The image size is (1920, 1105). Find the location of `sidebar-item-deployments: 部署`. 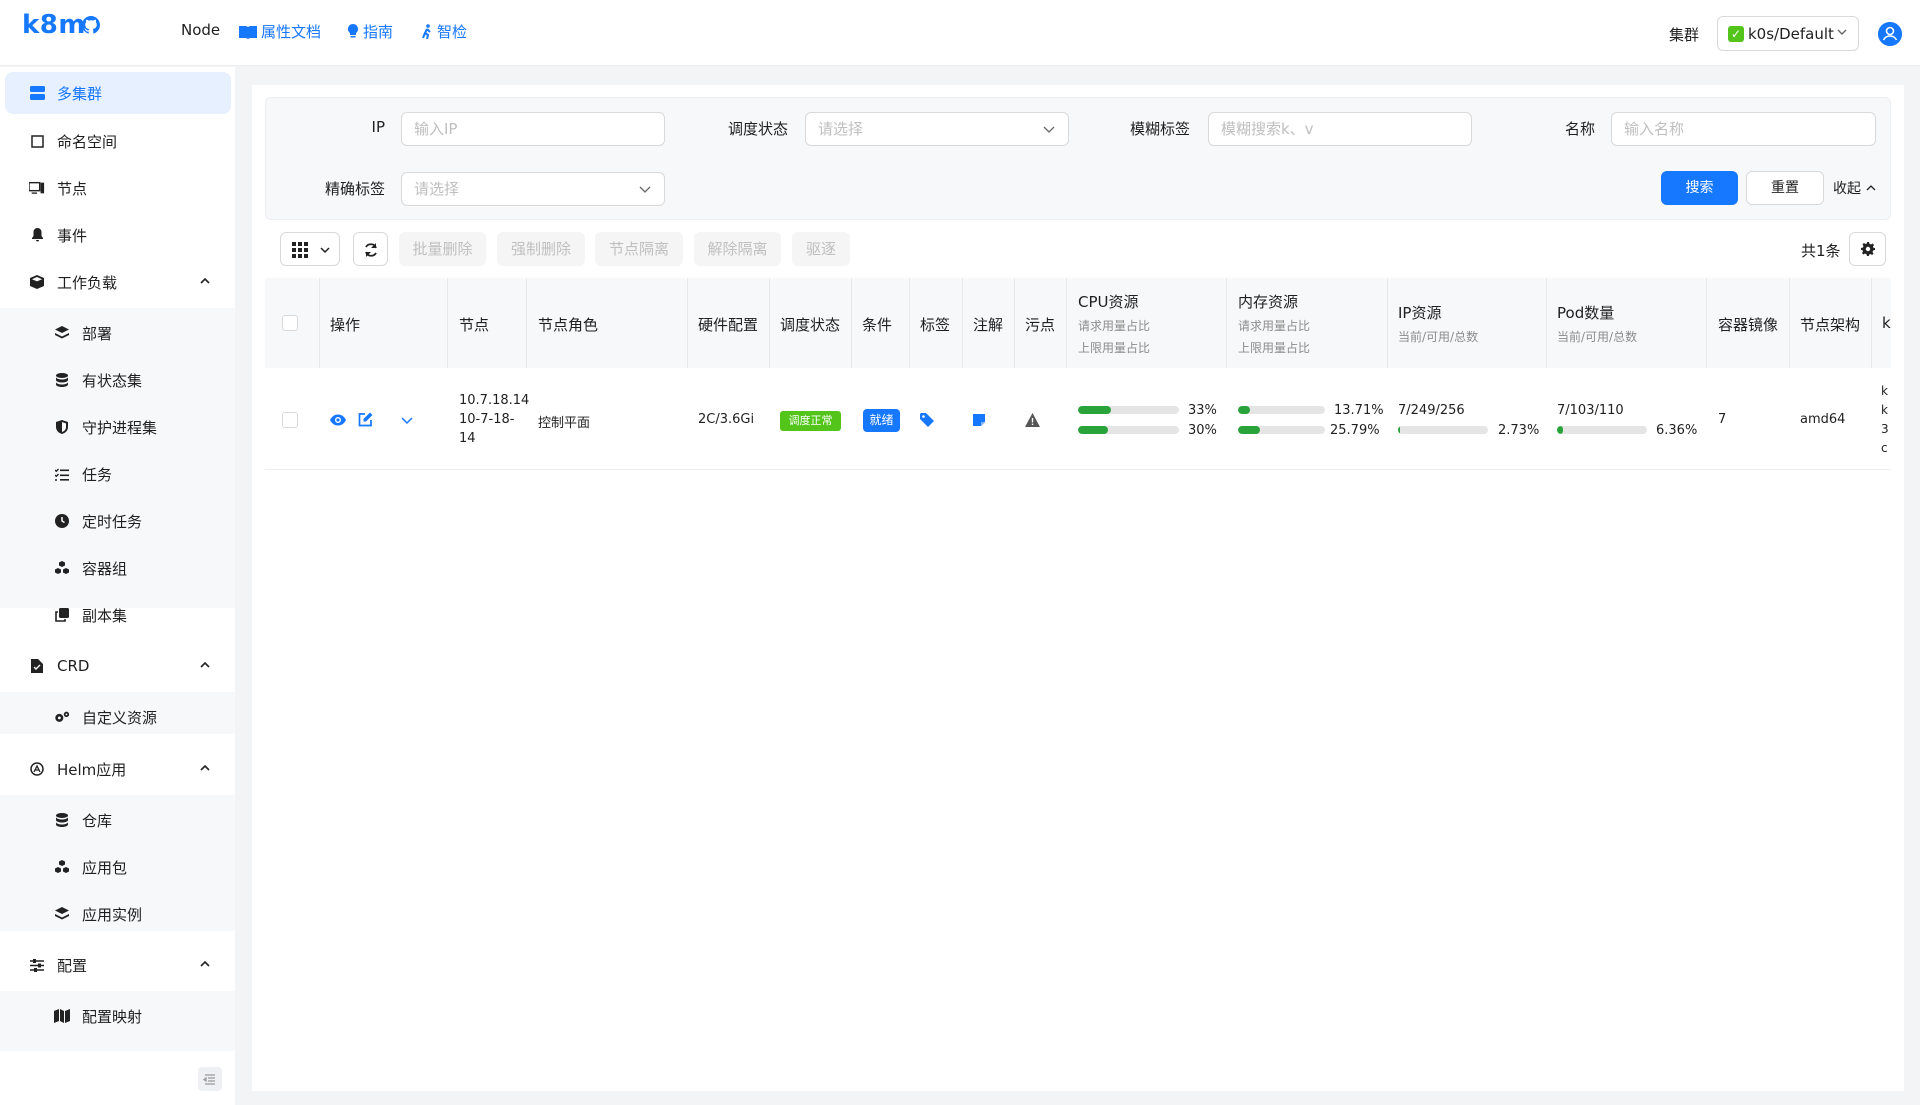

sidebar-item-deployments: 部署 is located at coordinates (117, 333).